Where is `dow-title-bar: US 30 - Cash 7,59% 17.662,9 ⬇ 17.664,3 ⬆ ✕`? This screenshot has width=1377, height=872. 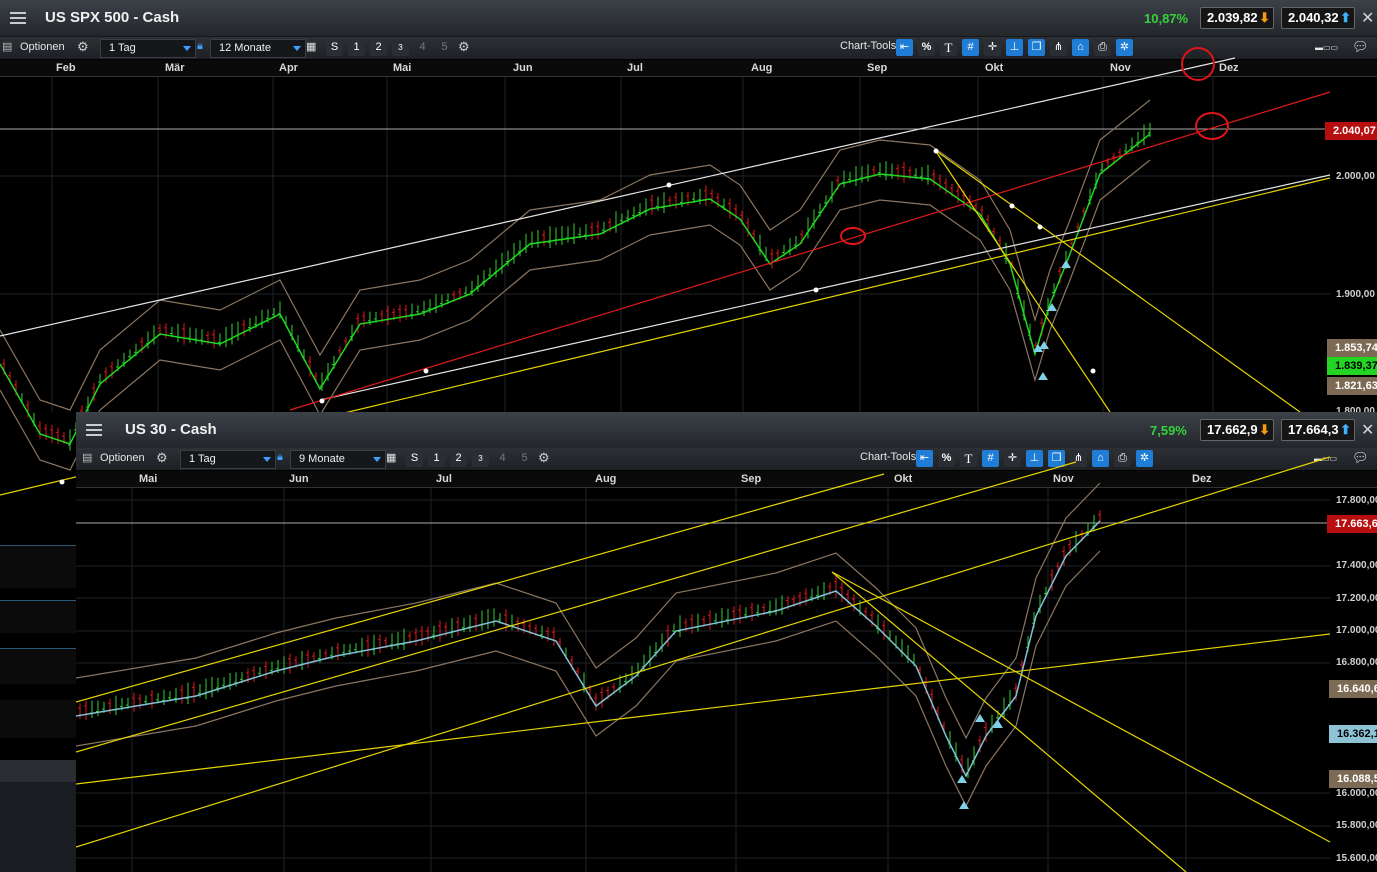
dow-title-bar: US 30 - Cash 7,59% 17.662,9 ⬇ 17.664,3 ⬆ ✕ is located at coordinates (726, 430).